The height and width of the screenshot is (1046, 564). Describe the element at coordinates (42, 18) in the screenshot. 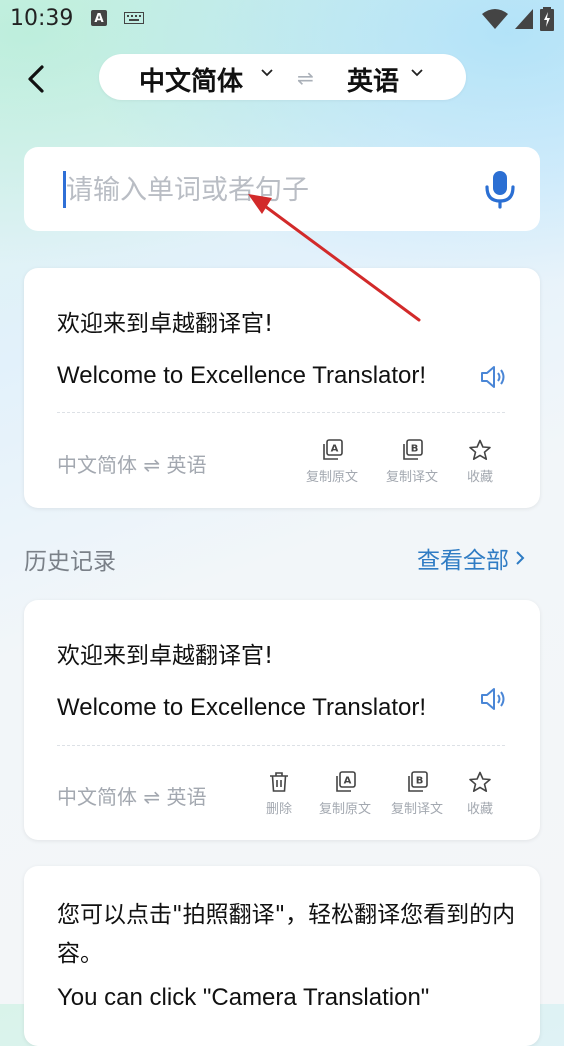

I see `status-time: 10:39` at that location.